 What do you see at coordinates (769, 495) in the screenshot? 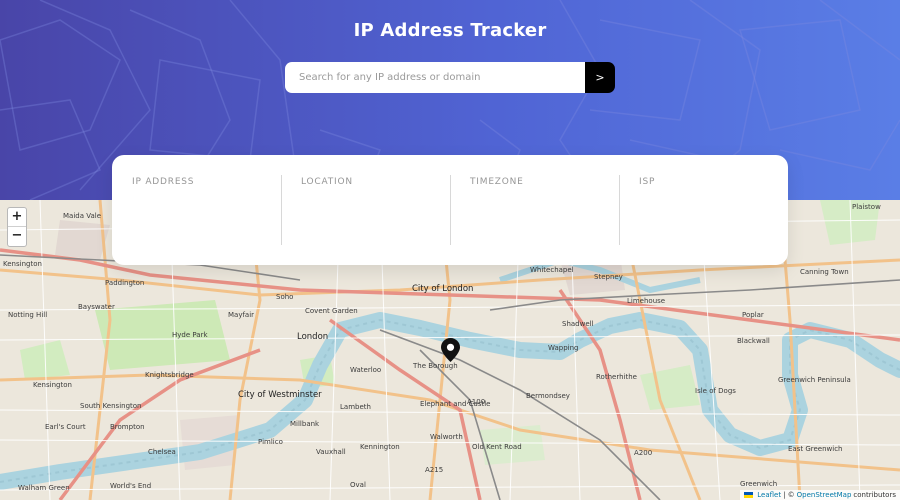
I see `leaflet-link: Leaflet` at bounding box center [769, 495].